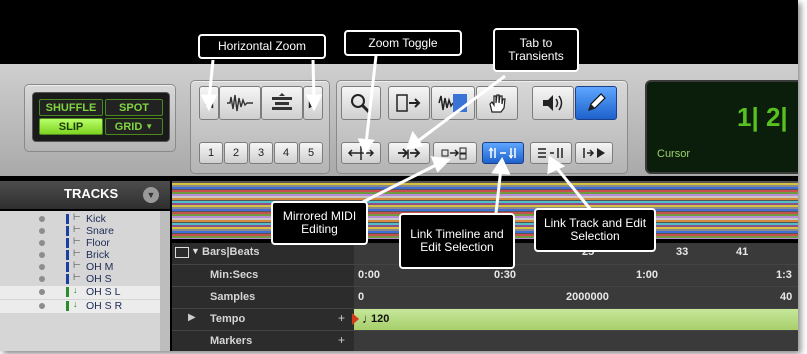  I want to click on callout-link-timeline-edit-selection: Link Timeline and Edit Selection, so click(457, 241).